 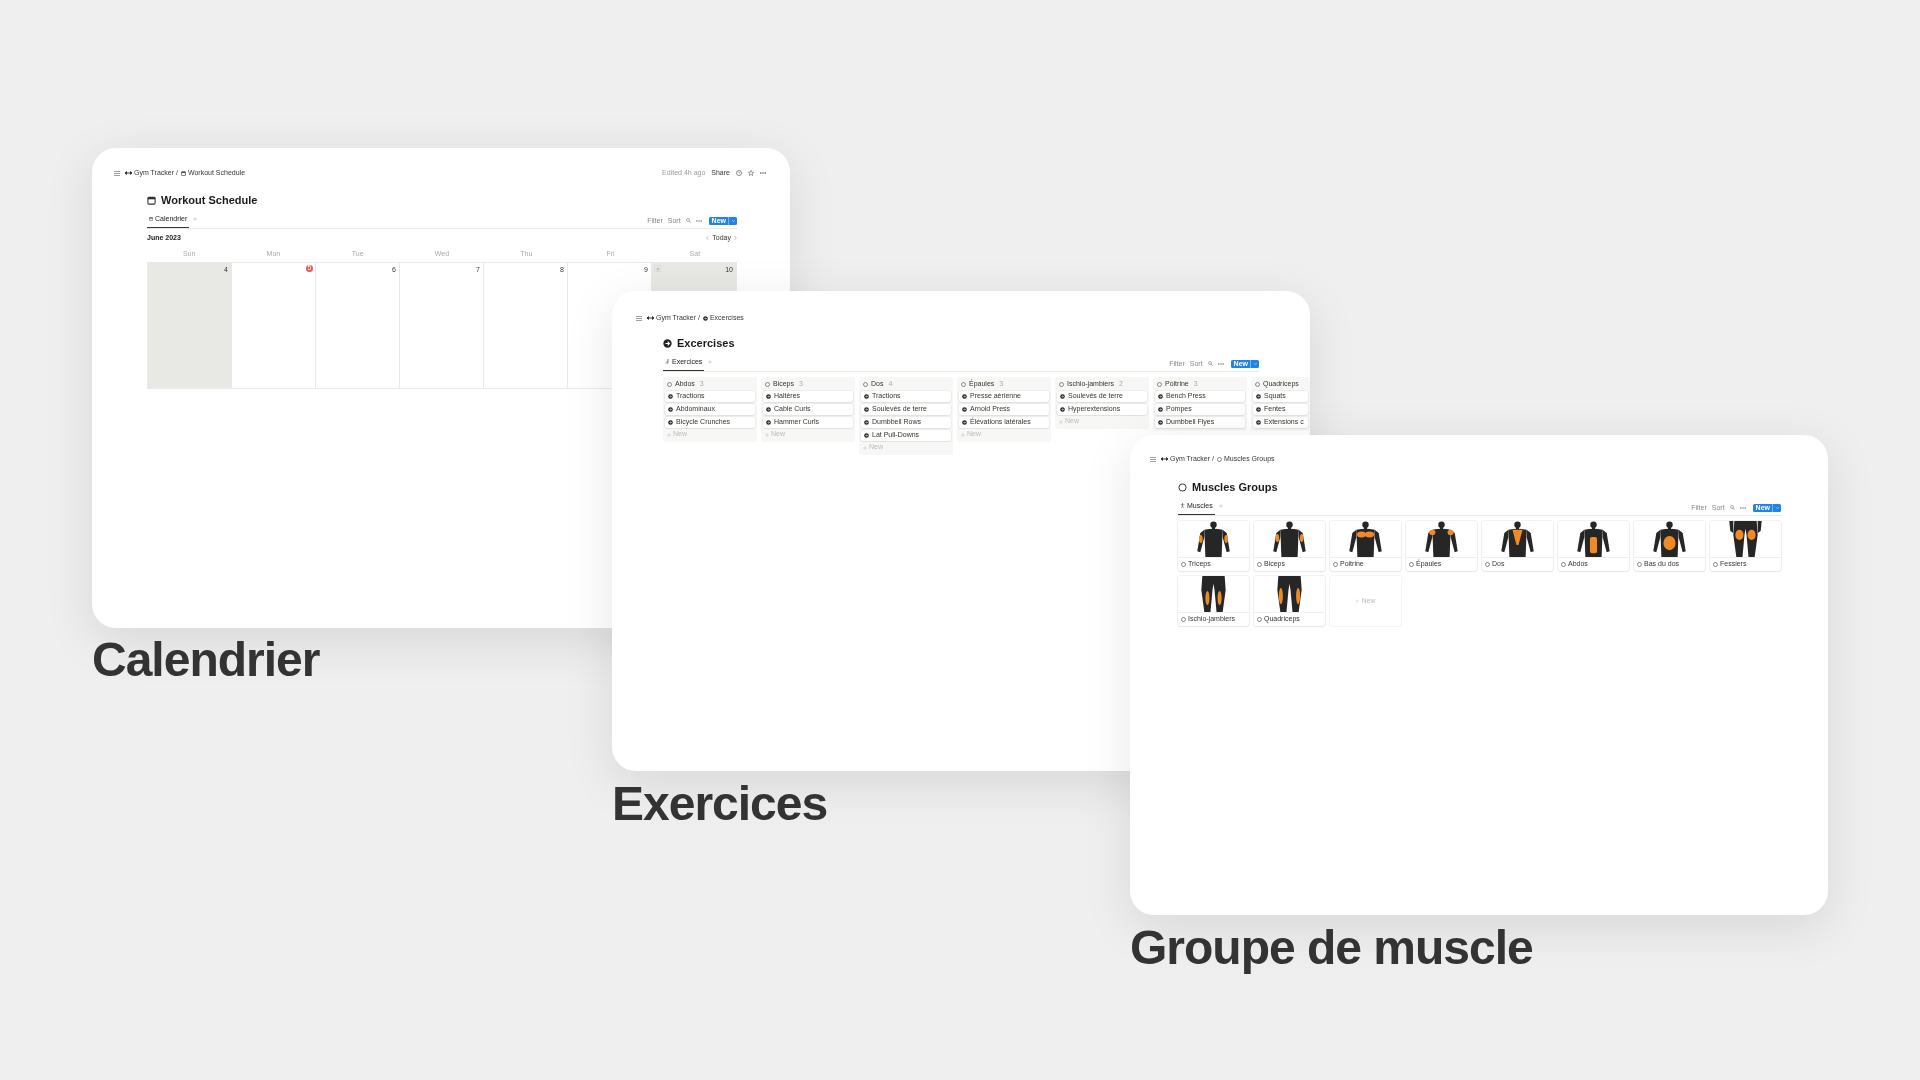 I want to click on page-title: Workout Schedule, so click(x=209, y=200).